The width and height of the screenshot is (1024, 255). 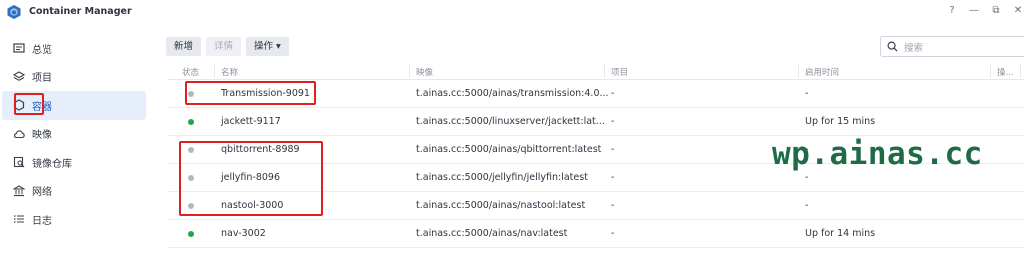 I want to click on container-image: t.ainas.cc:5000/ainas/qbittorrent:latest, so click(x=509, y=149).